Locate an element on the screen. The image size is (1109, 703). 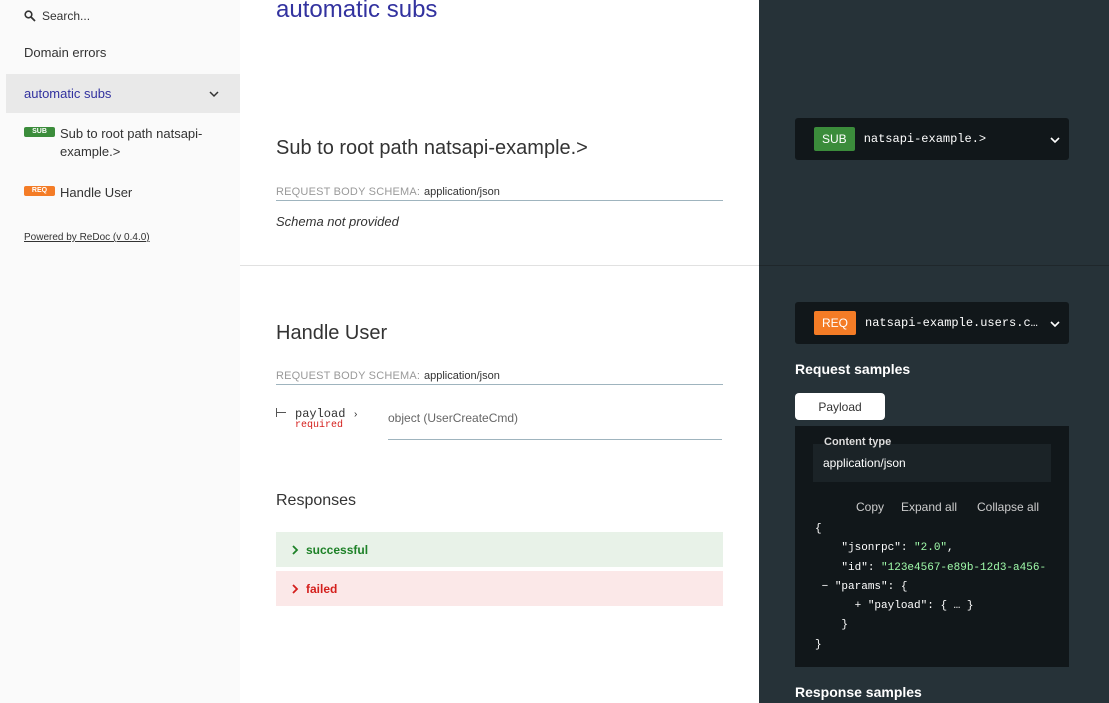
request-samples-title: Request samples is located at coordinates (853, 369).